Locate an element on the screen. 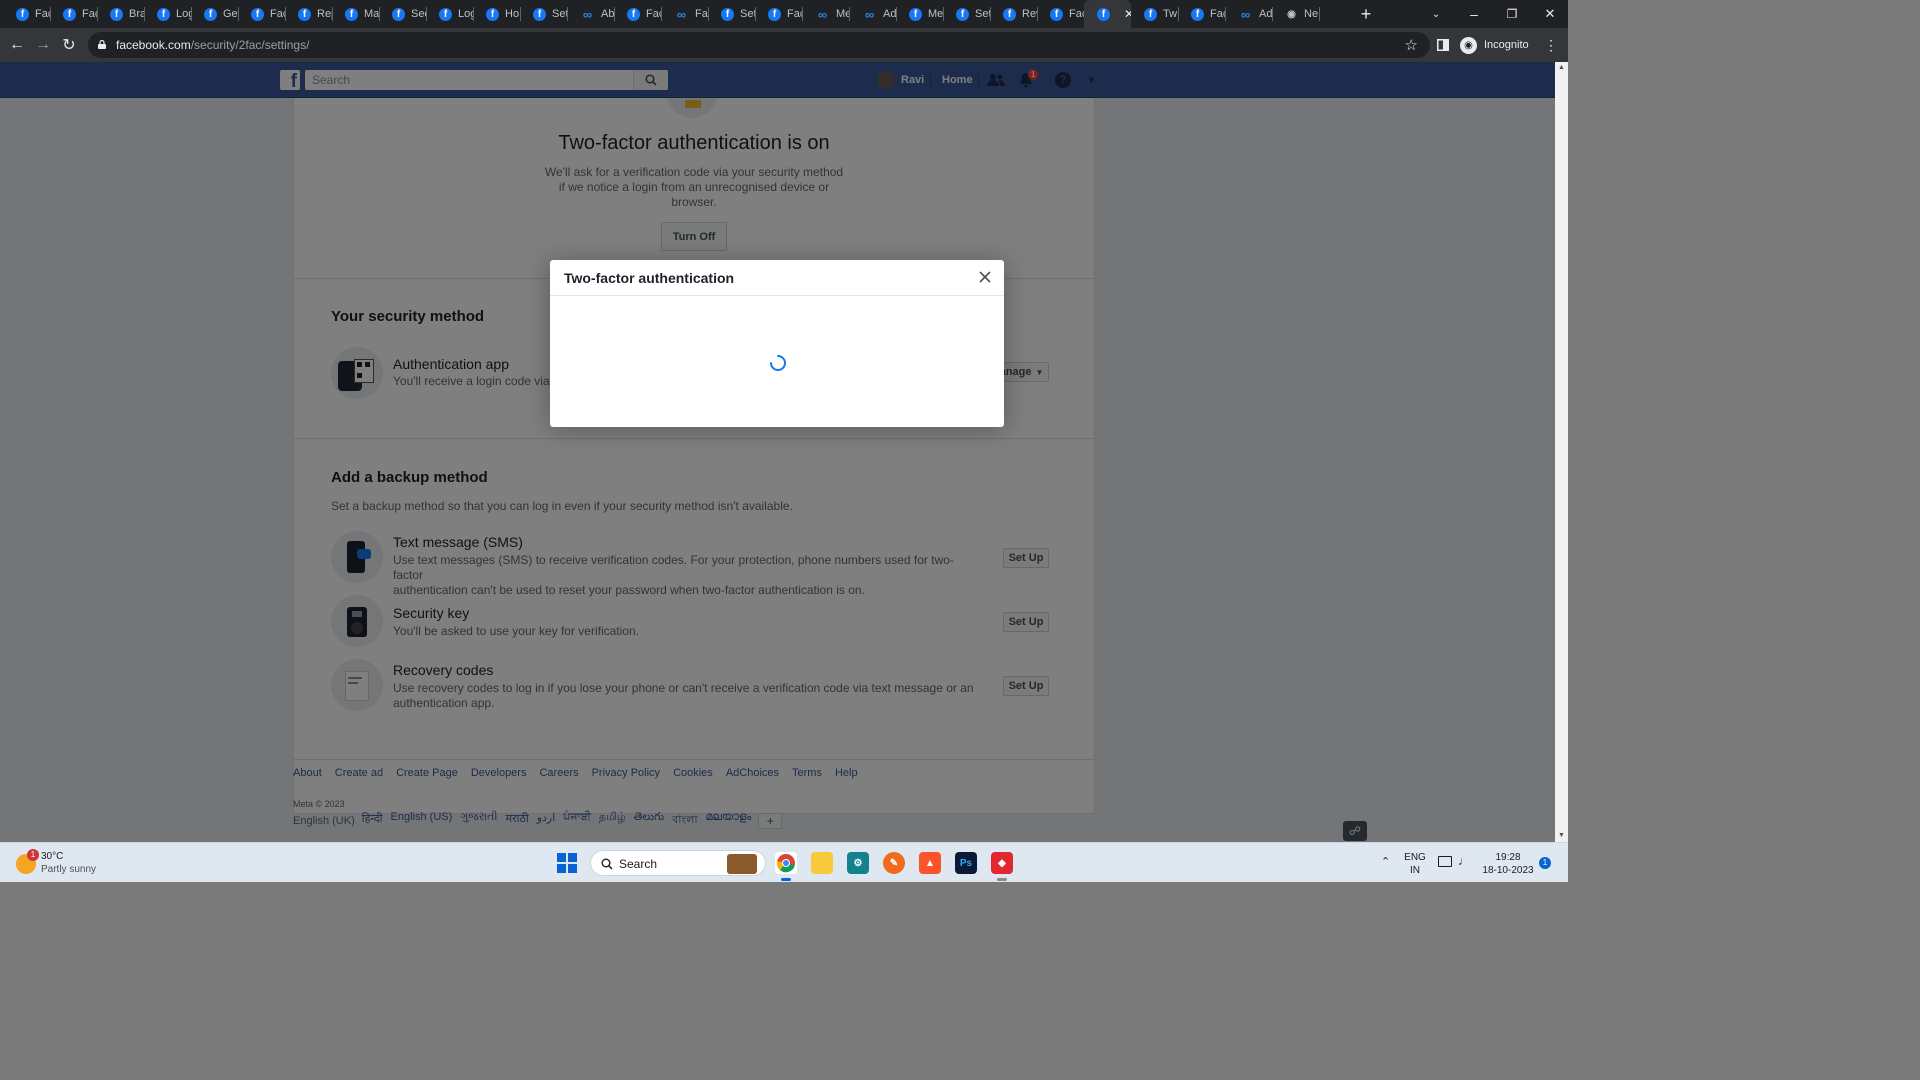 This screenshot has width=1920, height=1080. scroll-down-arrow-icon: ▼ is located at coordinates (1561, 836).